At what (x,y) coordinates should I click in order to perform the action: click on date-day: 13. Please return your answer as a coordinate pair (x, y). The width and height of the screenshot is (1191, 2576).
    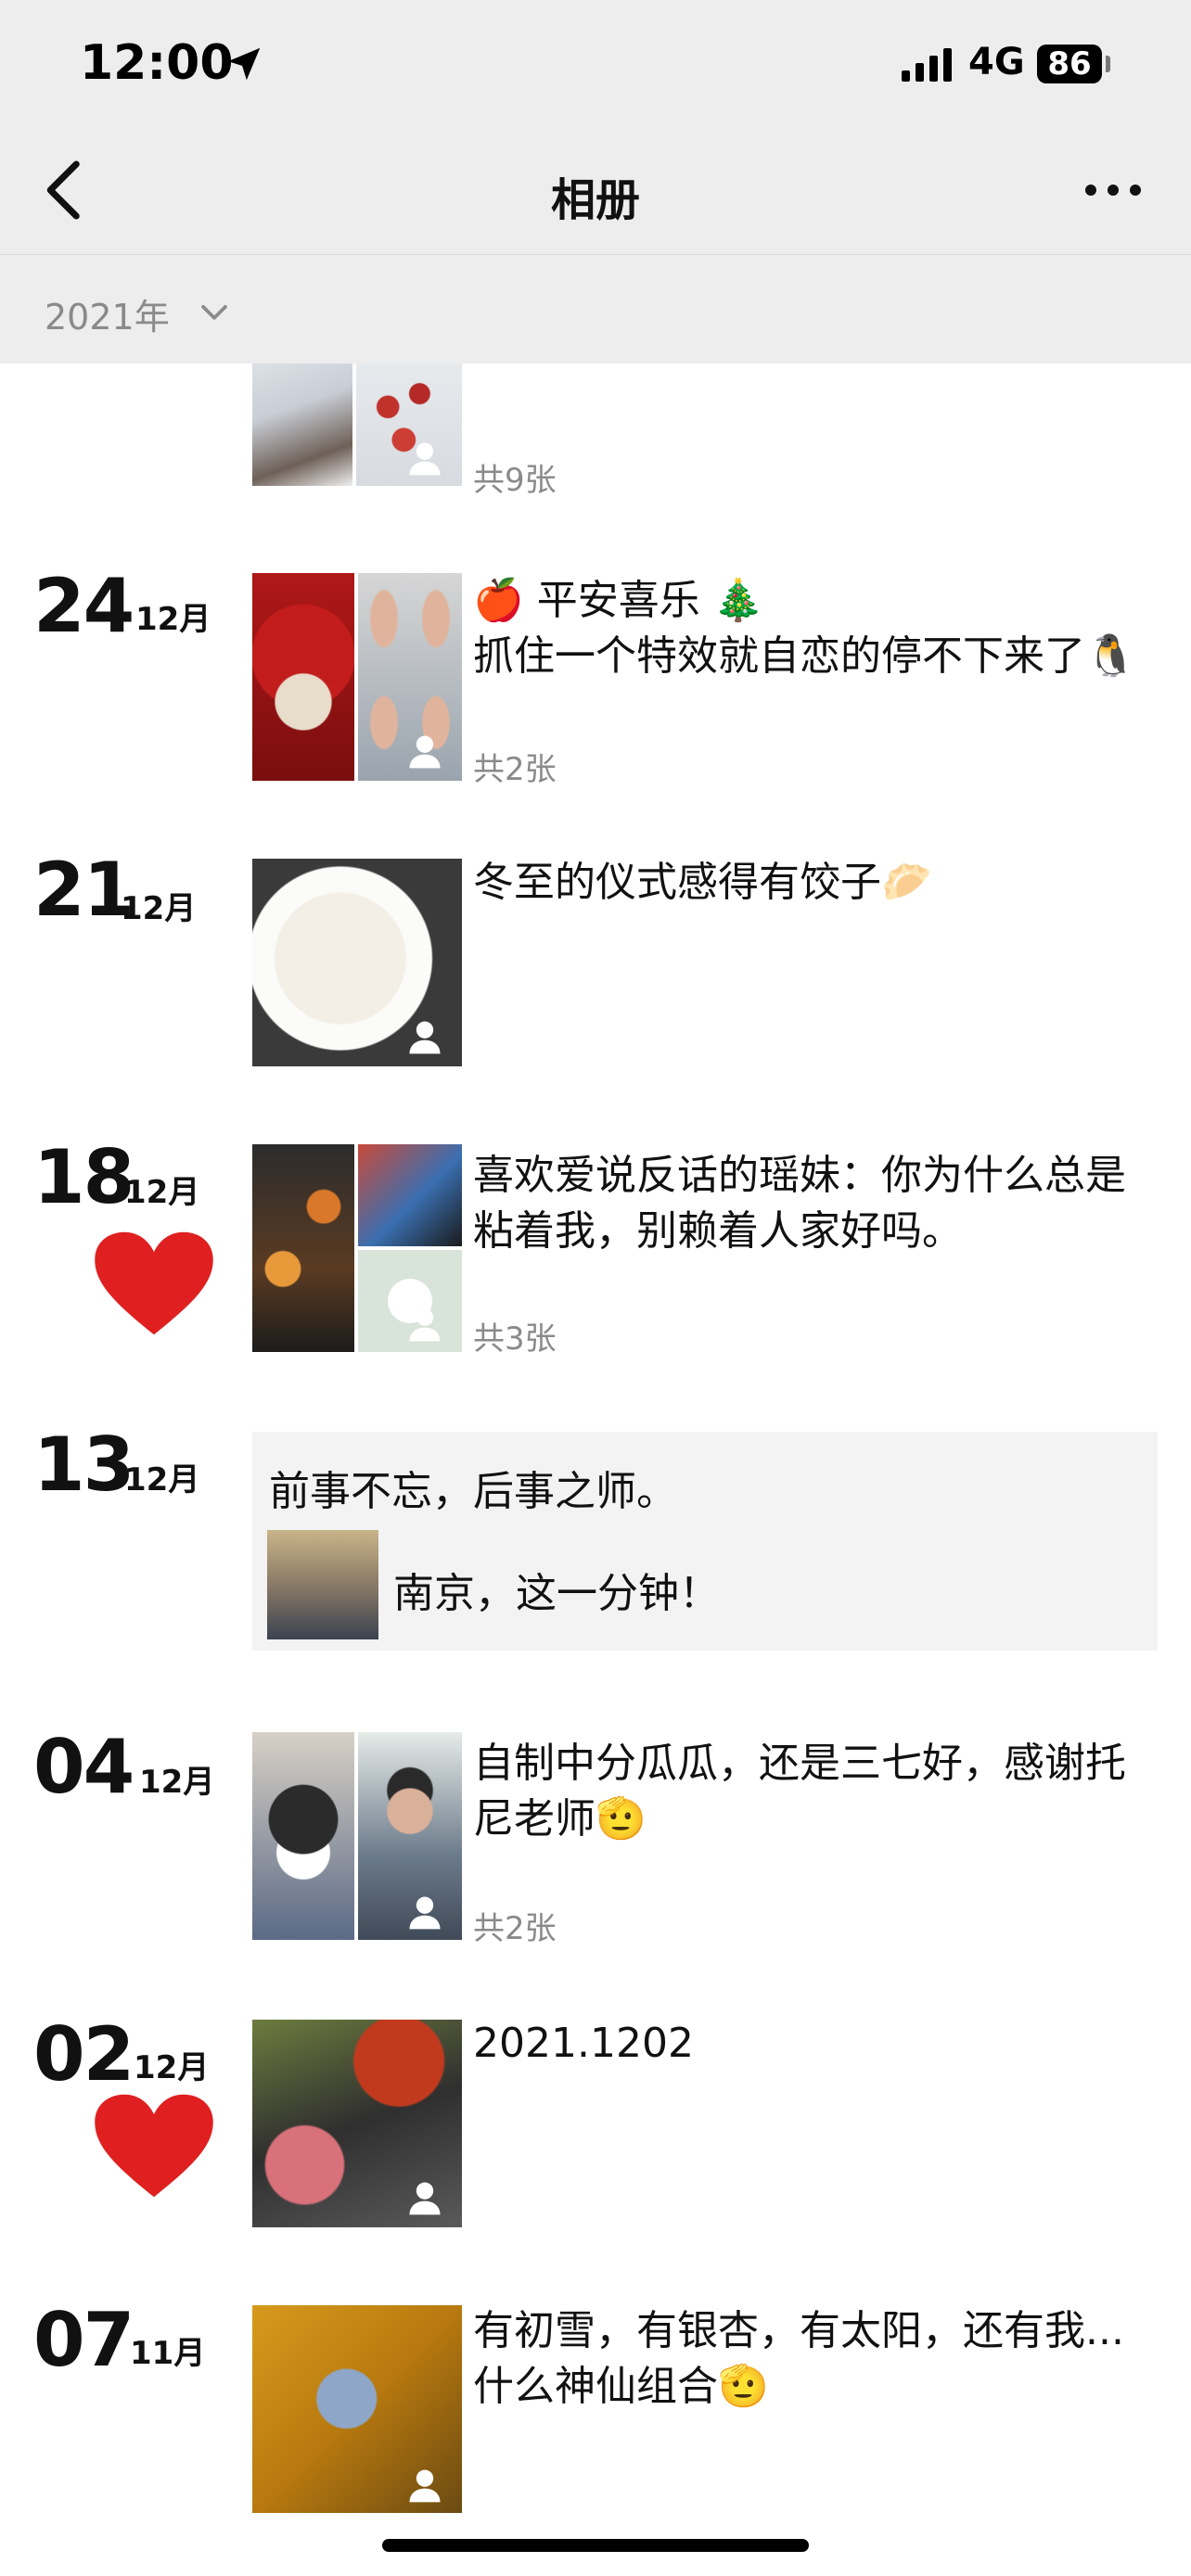
    Looking at the image, I should click on (83, 1465).